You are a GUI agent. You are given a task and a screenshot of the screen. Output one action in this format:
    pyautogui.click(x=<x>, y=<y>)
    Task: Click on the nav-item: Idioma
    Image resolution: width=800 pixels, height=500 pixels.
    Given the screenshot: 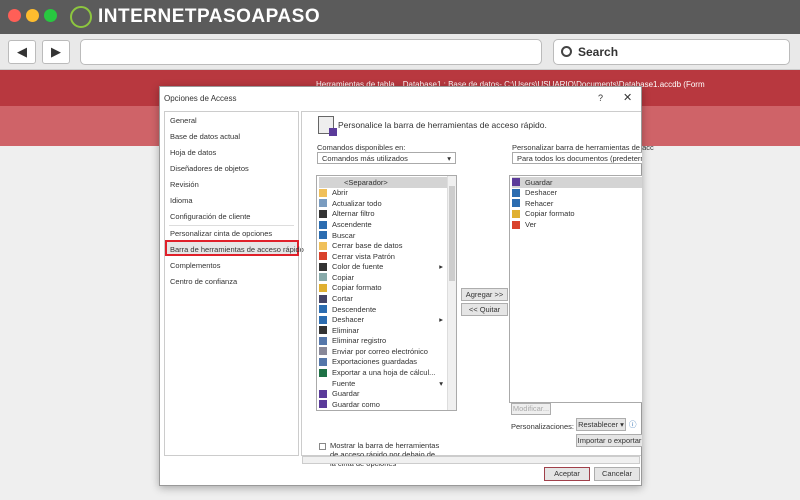 What is the action you would take?
    pyautogui.click(x=181, y=200)
    